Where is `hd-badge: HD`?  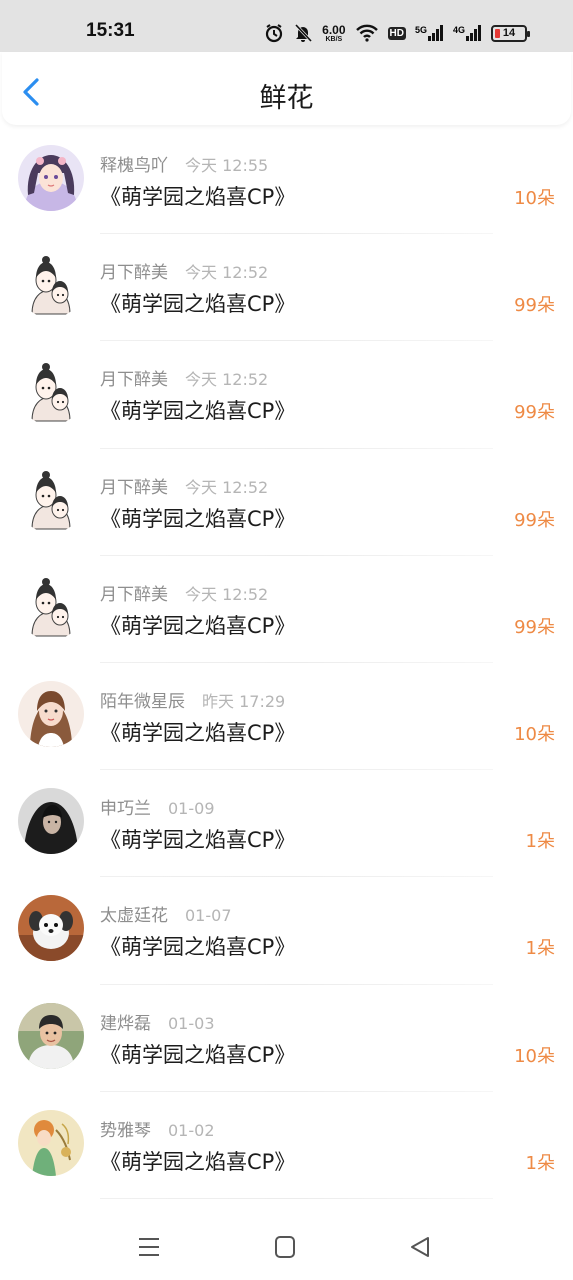
hd-badge: HD is located at coordinates (396, 33).